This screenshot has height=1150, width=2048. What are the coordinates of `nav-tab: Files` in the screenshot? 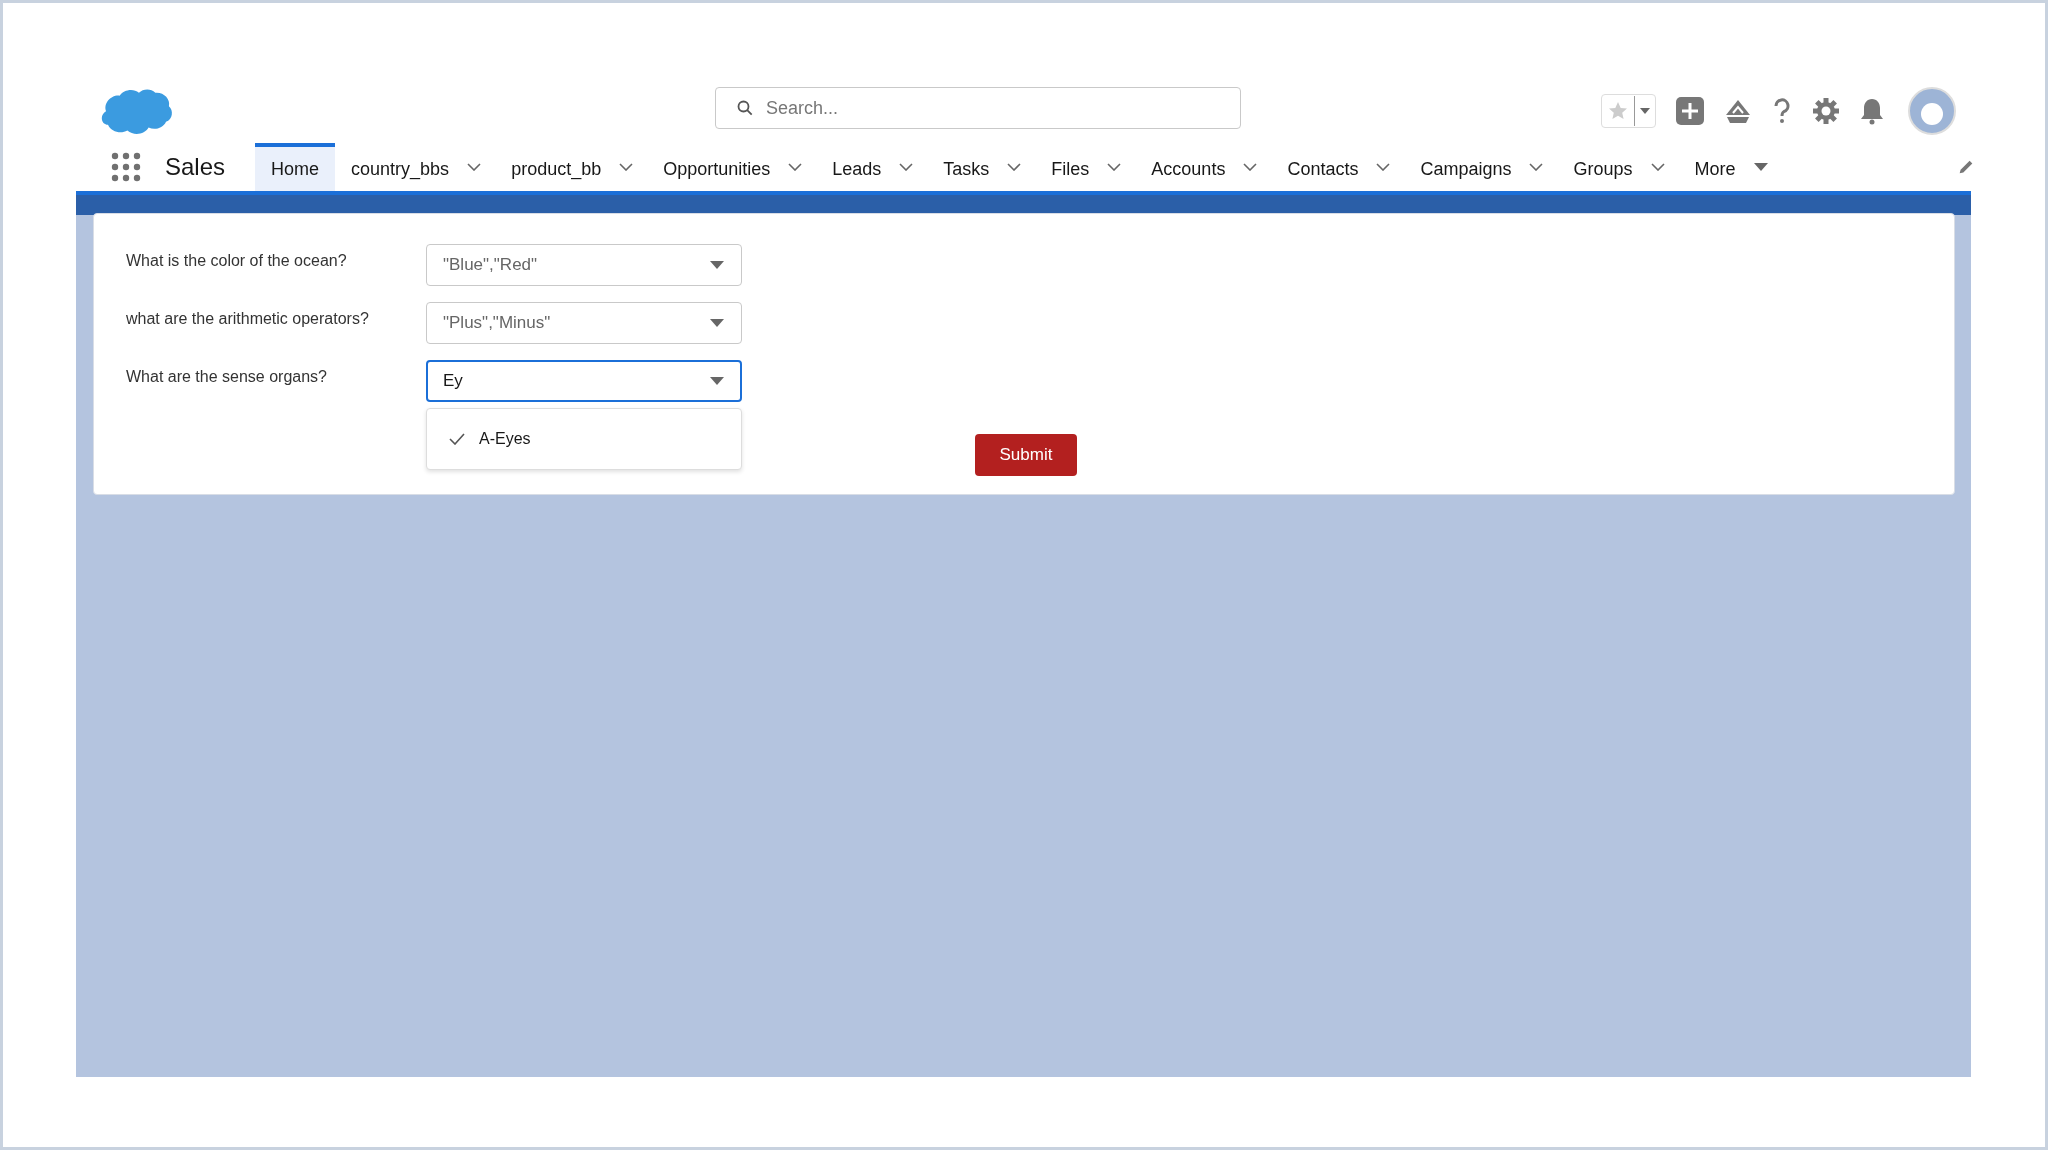 It's located at (1070, 167).